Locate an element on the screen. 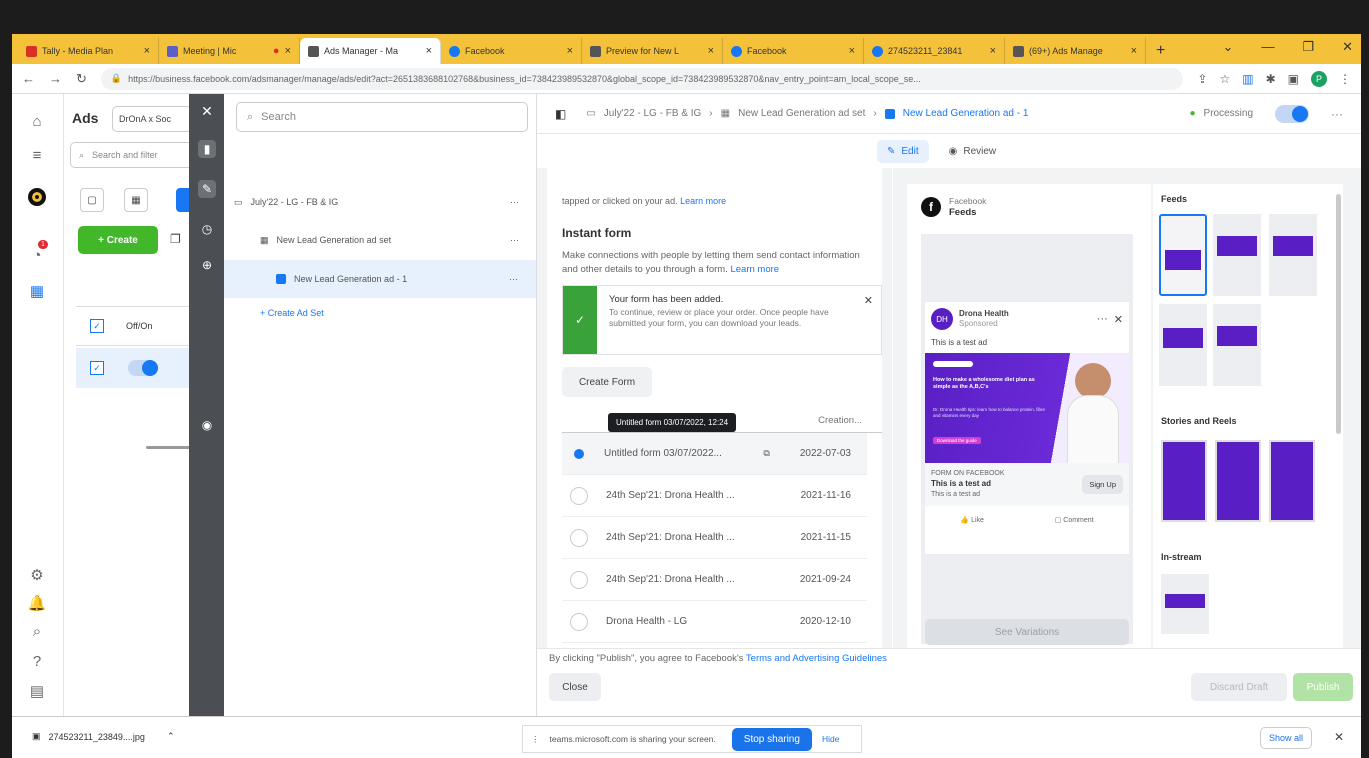  search-filter-input: ⌕ Search and filter is located at coordinates (133, 155).